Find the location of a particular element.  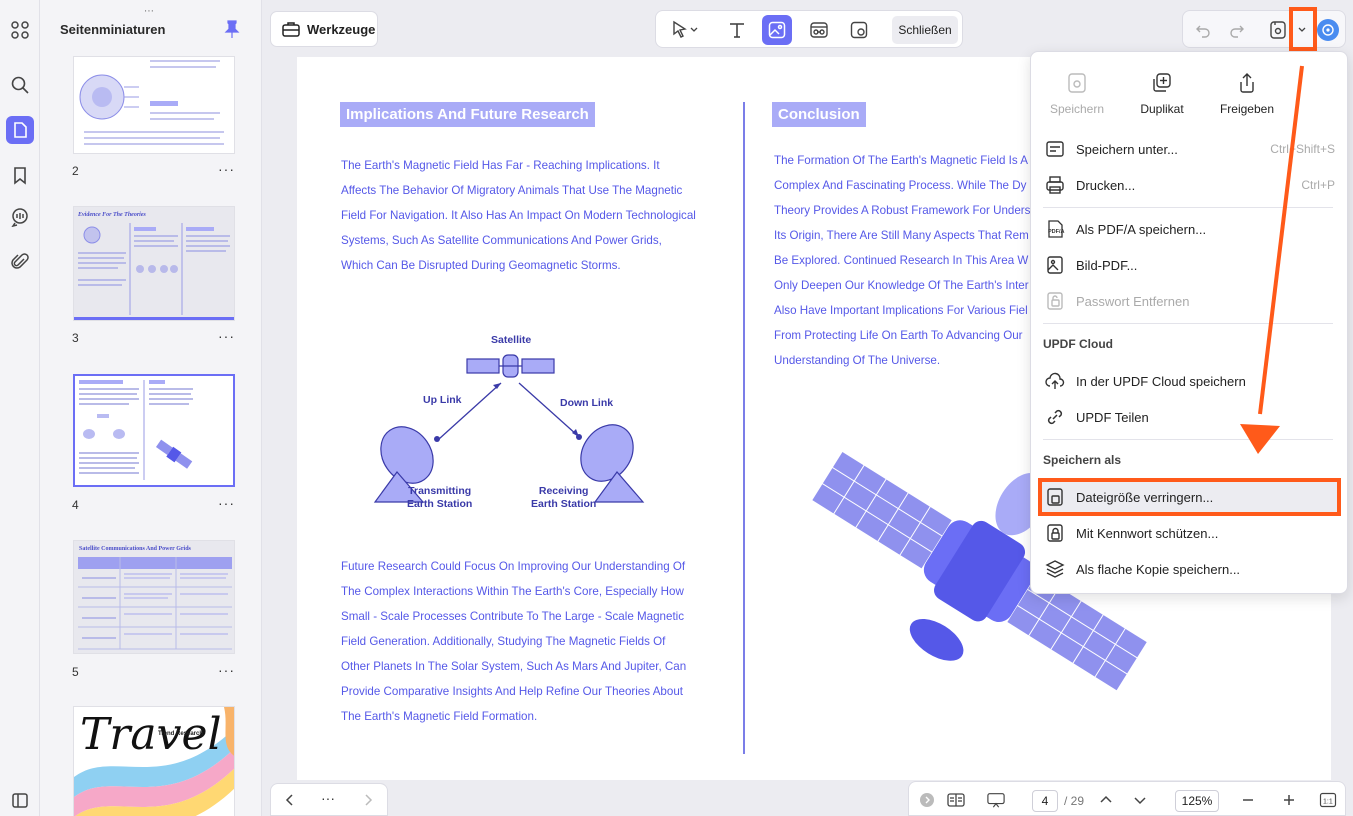

image-tool-button is located at coordinates (777, 30).